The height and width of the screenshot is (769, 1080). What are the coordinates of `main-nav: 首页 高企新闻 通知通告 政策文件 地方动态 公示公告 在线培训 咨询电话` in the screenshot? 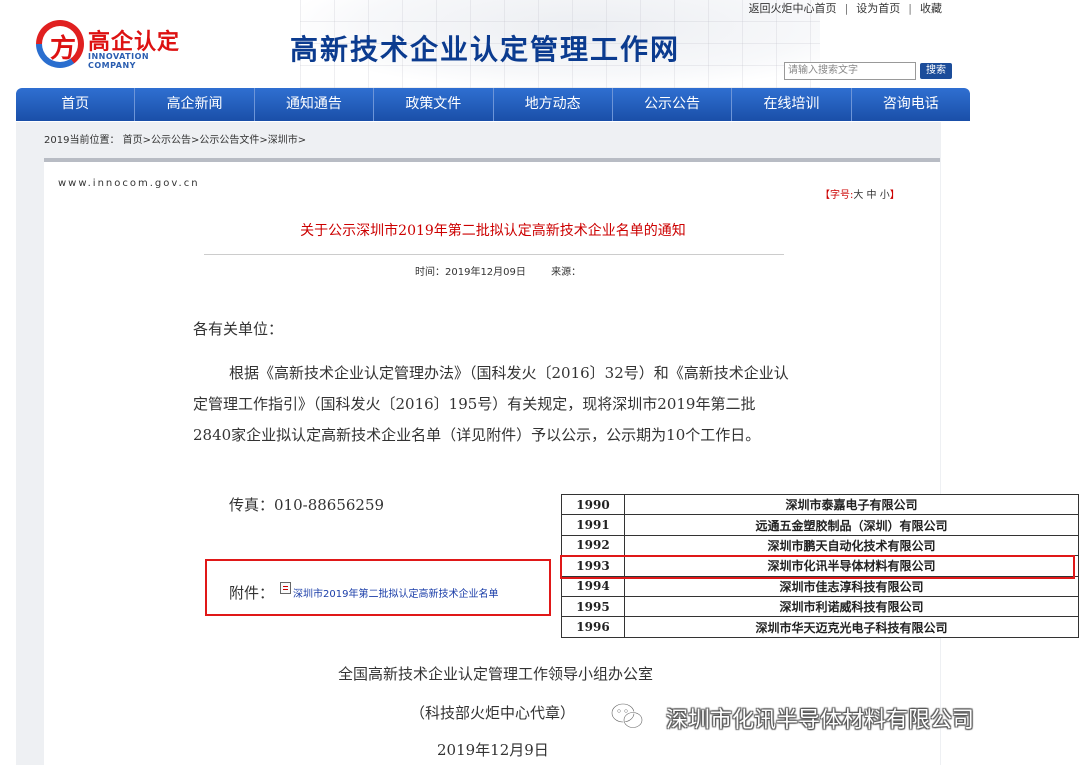 It's located at (493, 104).